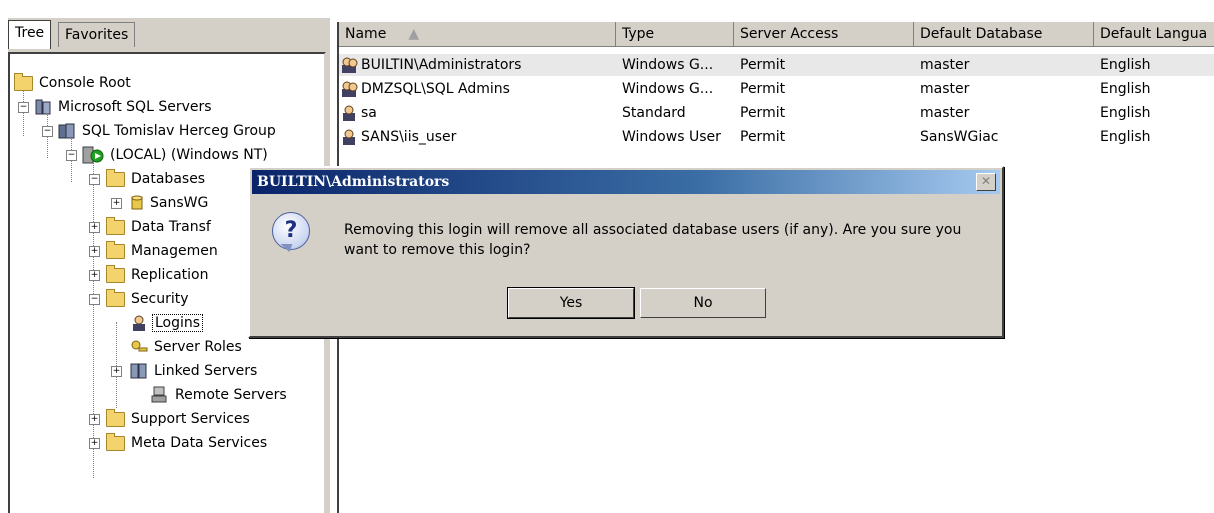 This screenshot has width=1214, height=513. I want to click on tree-item-label: SQL Tomislav Herceg Group, so click(179, 131).